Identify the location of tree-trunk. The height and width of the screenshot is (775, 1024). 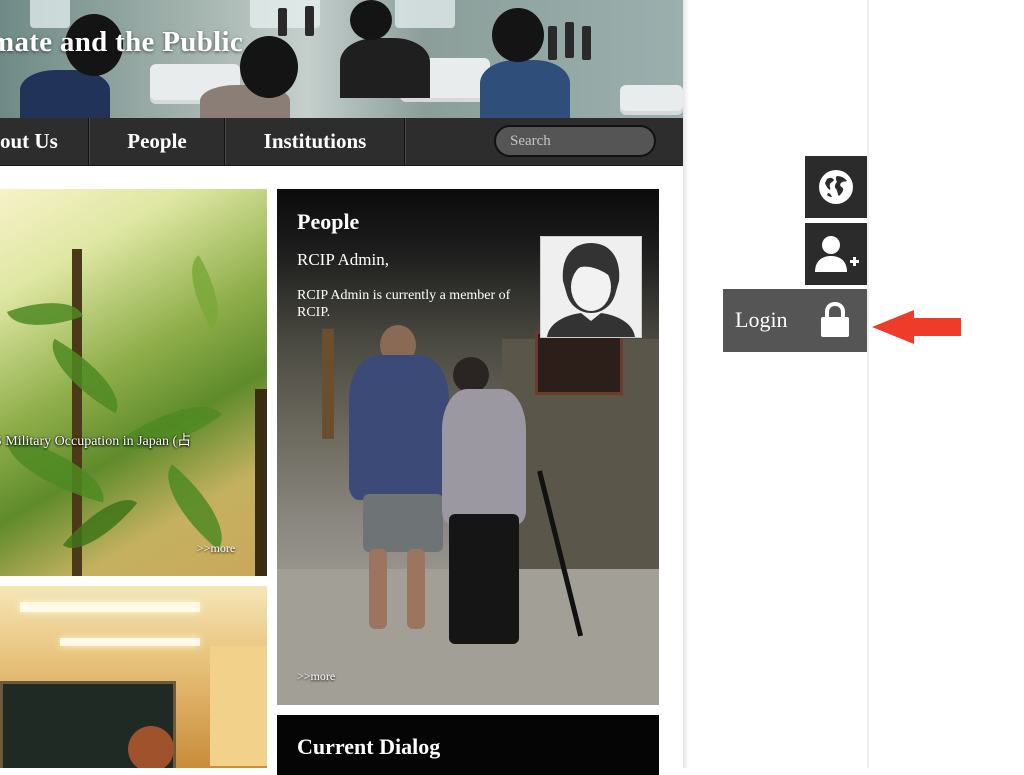
(261, 482).